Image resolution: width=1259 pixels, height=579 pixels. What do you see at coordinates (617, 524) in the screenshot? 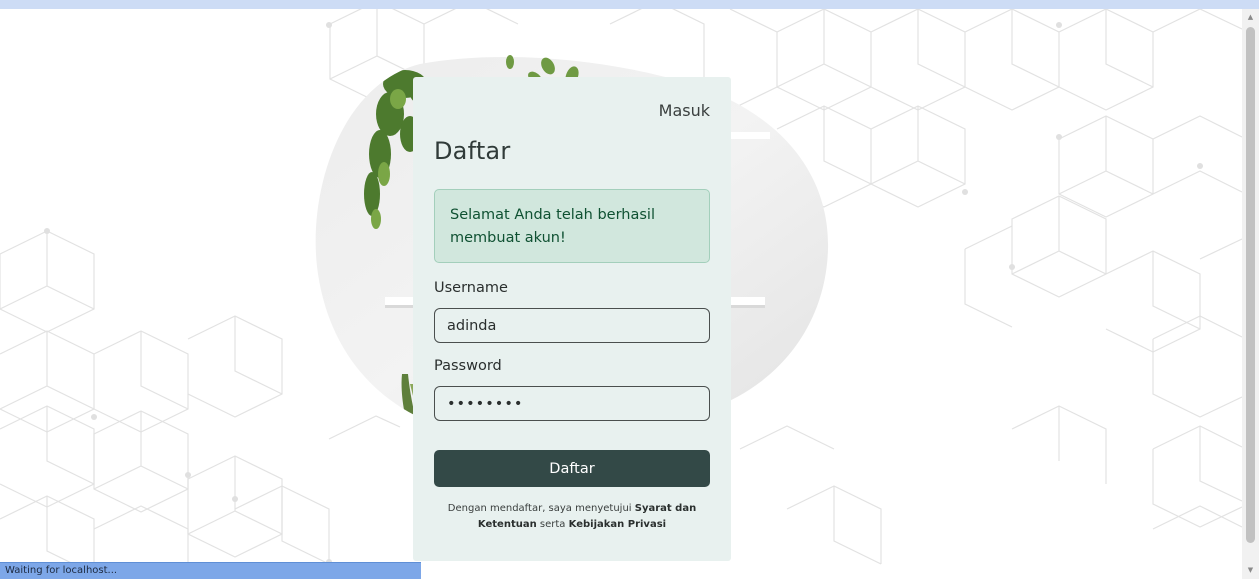
I see `privacy-link: Kebijakan Privasi` at bounding box center [617, 524].